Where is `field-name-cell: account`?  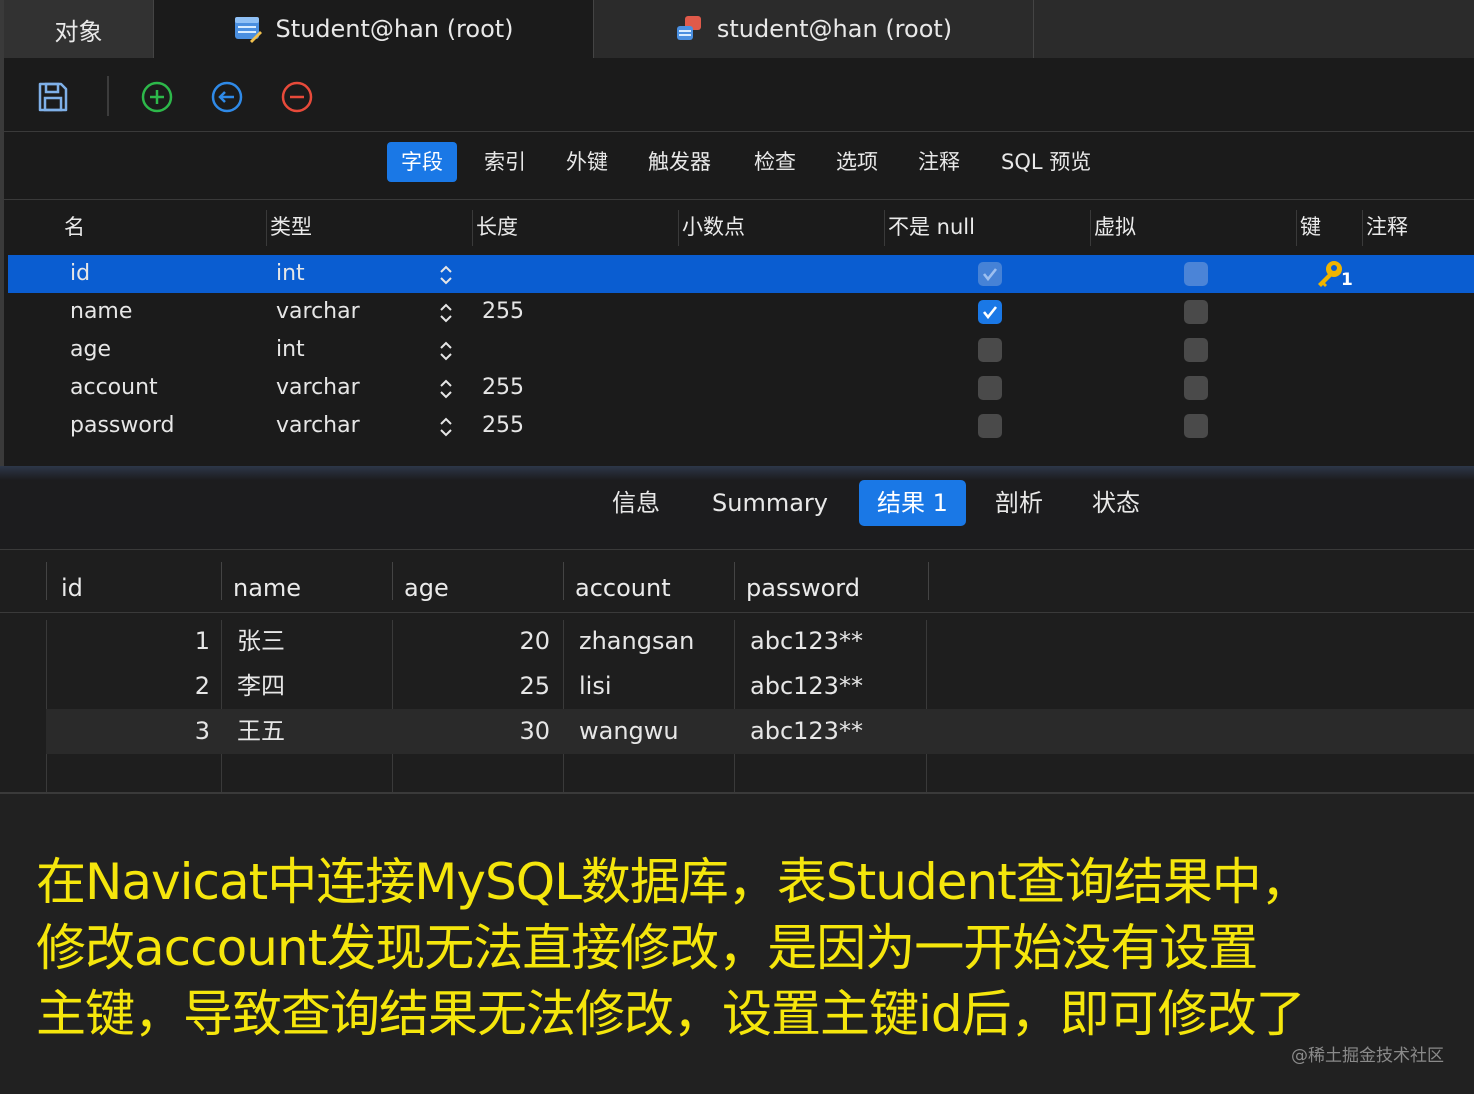
field-name-cell: account is located at coordinates (114, 388).